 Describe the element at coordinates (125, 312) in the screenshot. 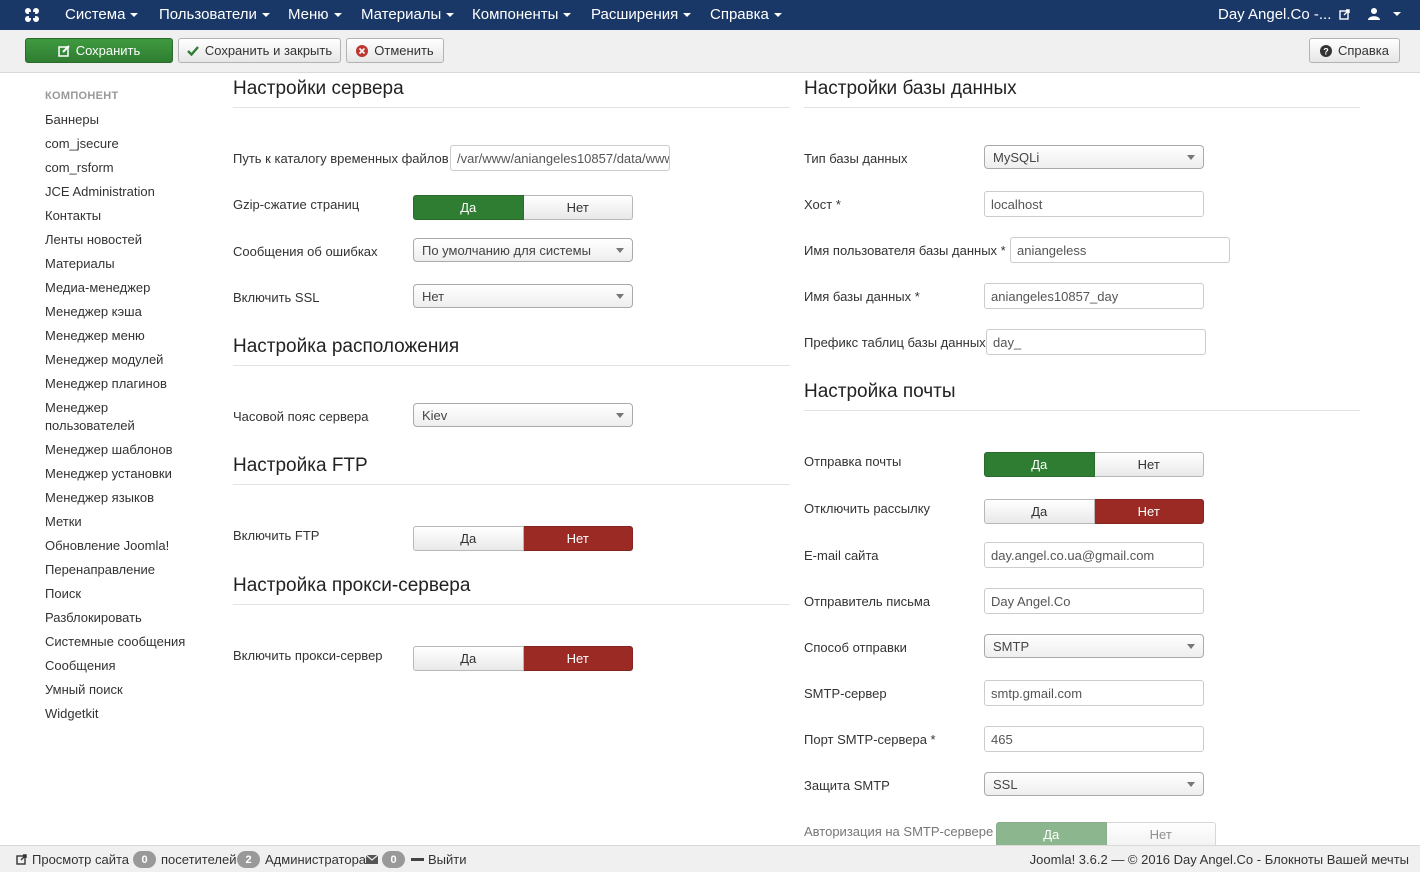

I see `sidebar-item: Менеджер кэша` at that location.